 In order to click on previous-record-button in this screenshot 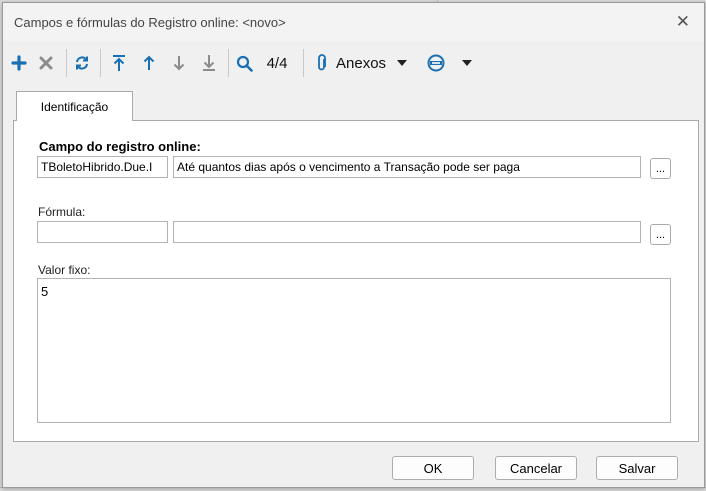, I will do `click(149, 63)`.